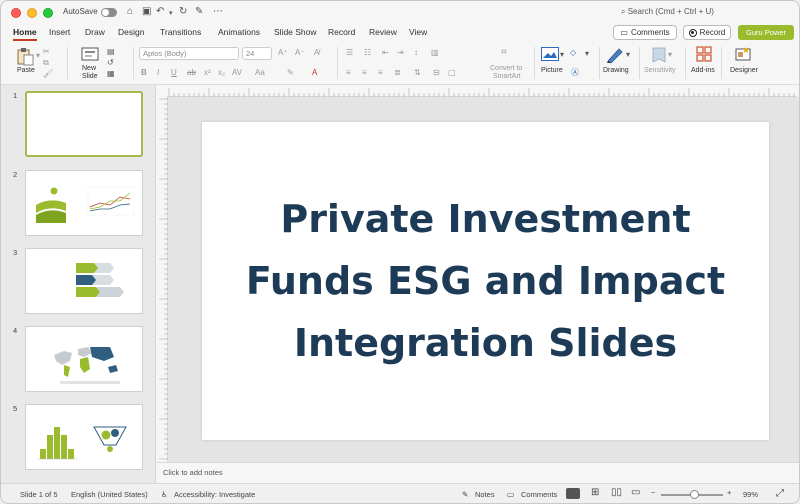 The width and height of the screenshot is (800, 504). Describe the element at coordinates (130, 12) in the screenshot. I see `home-icon: ⌂` at that location.